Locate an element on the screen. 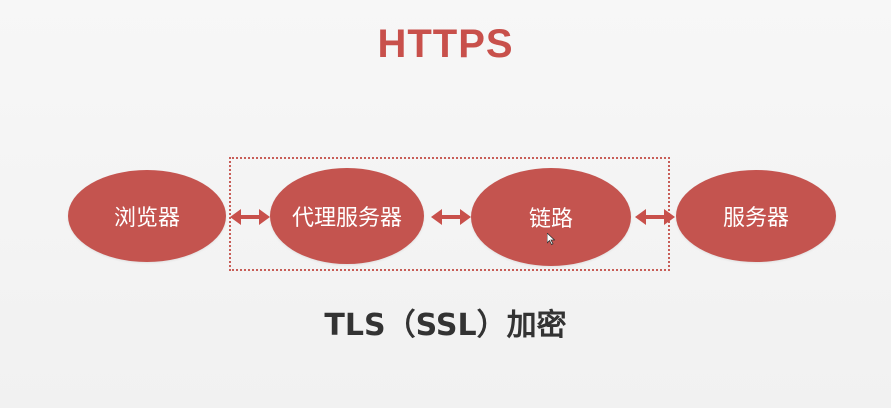 The height and width of the screenshot is (408, 891). node-link-label: 链路 is located at coordinates (550, 219).